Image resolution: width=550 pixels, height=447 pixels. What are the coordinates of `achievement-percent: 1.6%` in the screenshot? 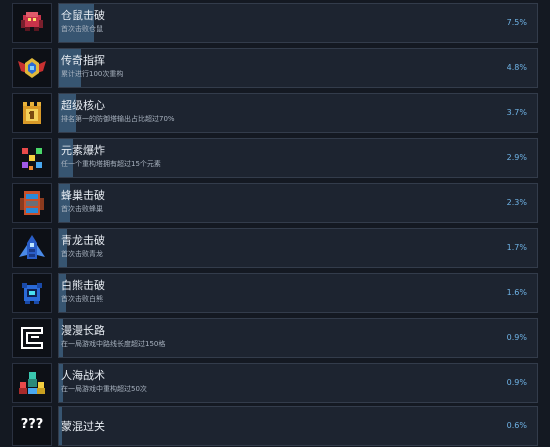 It's located at (516, 292).